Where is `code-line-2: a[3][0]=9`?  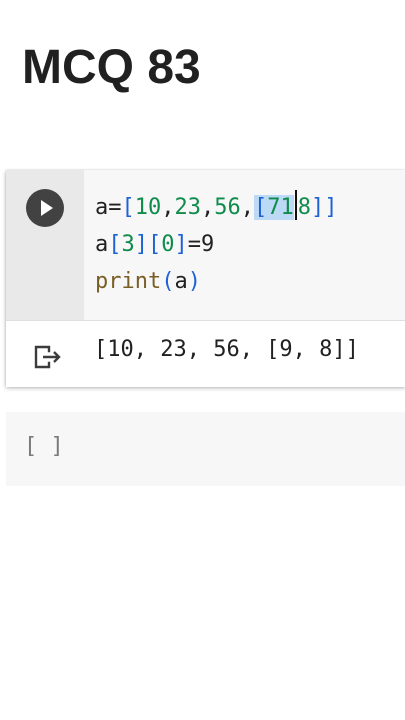
code-line-2: a[3][0]=9 is located at coordinates (155, 244).